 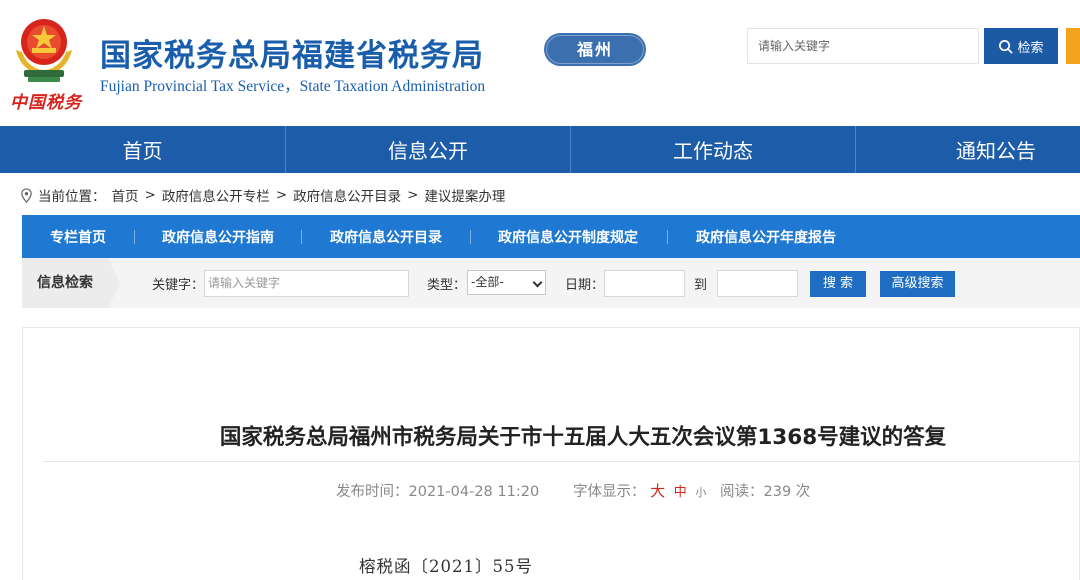 I want to click on column-nav-annual-report: 政府信息公开年度报告, so click(x=765, y=236).